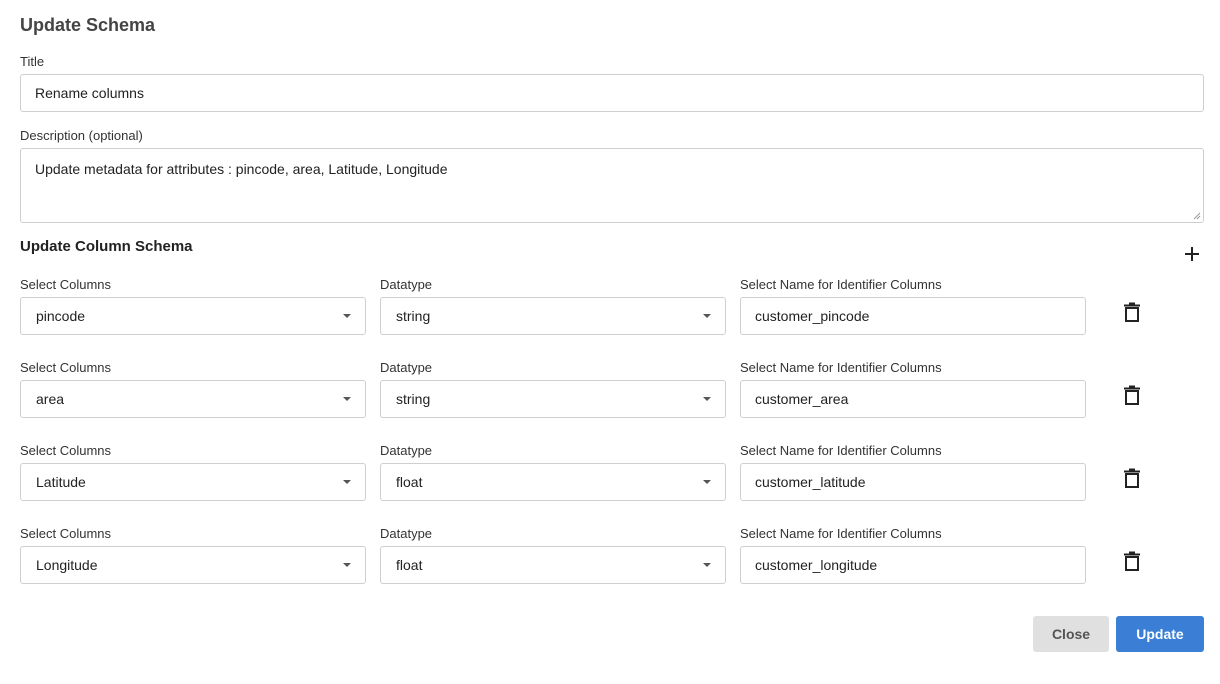 Image resolution: width=1220 pixels, height=684 pixels. What do you see at coordinates (61, 316) in the screenshot?
I see `select-columns-value: pincode` at bounding box center [61, 316].